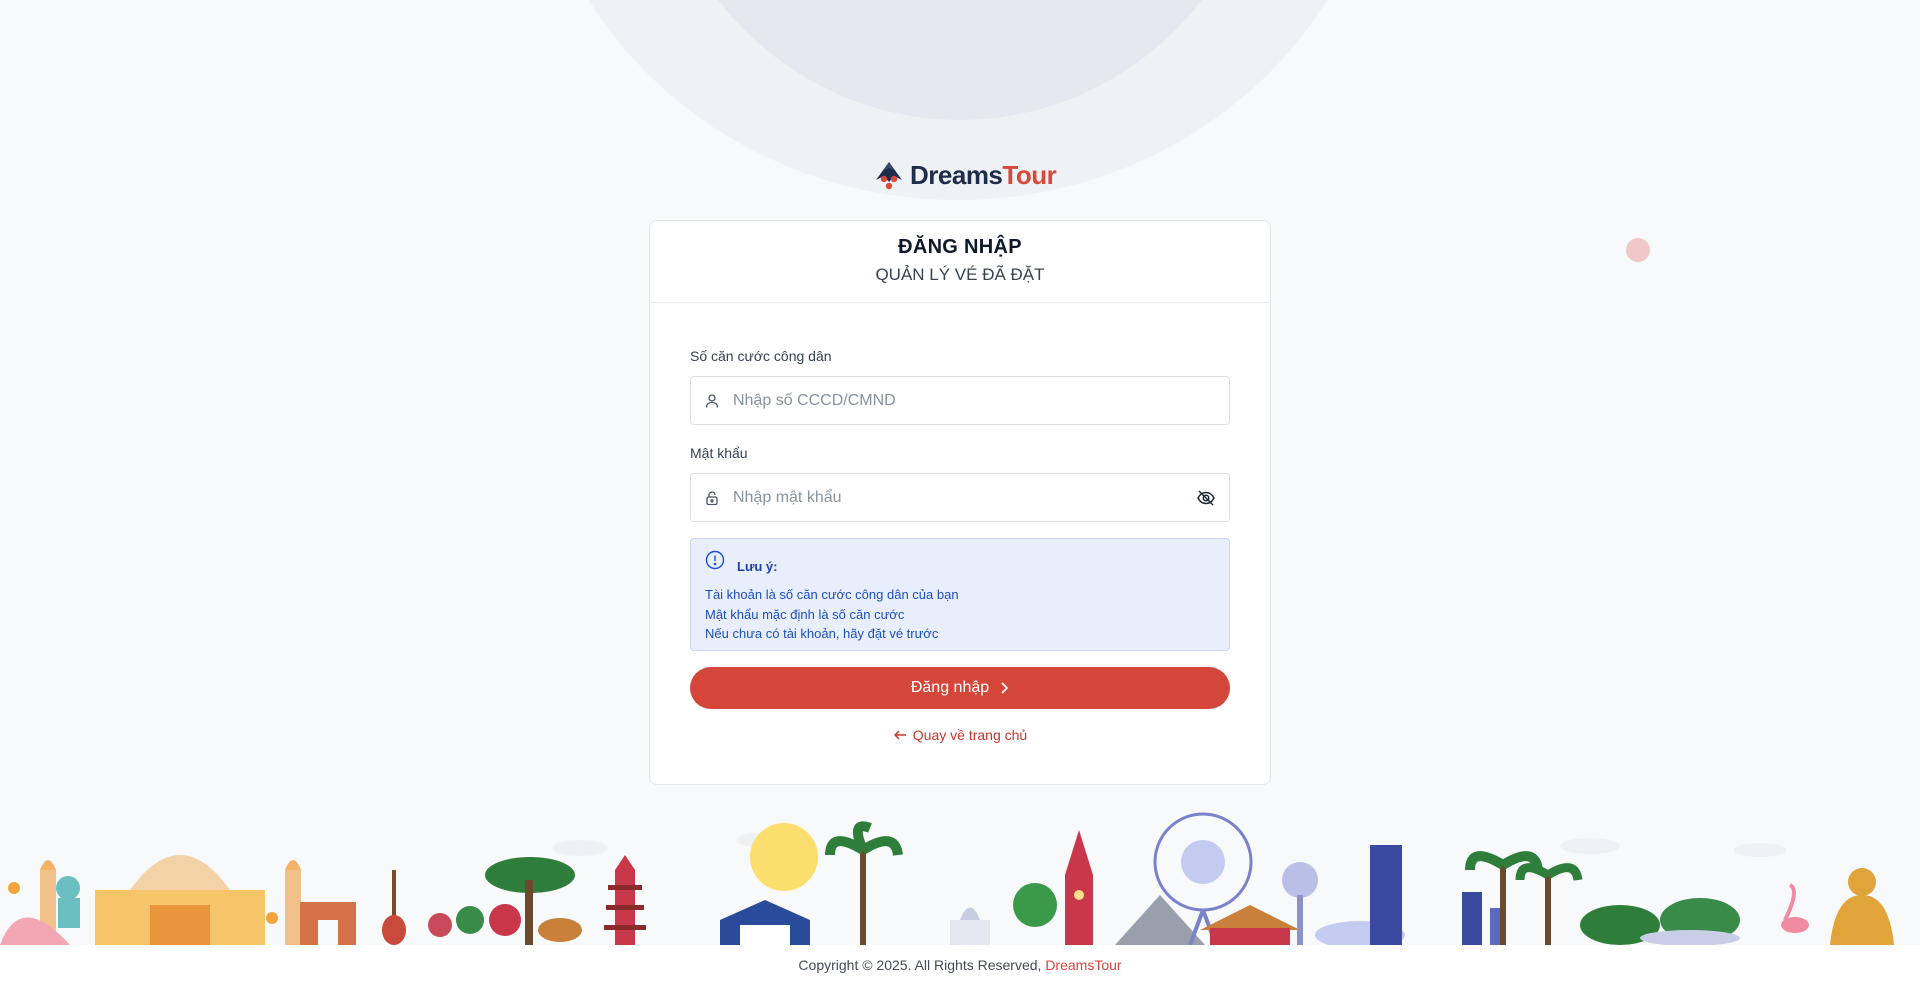 The width and height of the screenshot is (1920, 986). Describe the element at coordinates (964, 497) in the screenshot. I see `password-input` at that location.